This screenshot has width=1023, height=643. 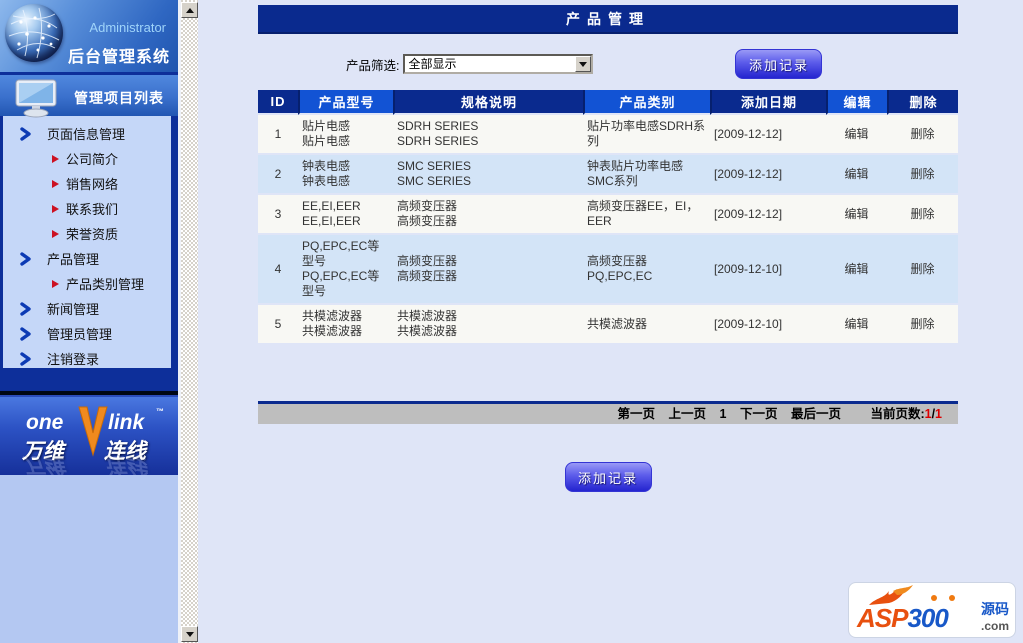 I want to click on cell-model: EE,EI,EER EE,EI,EER, so click(x=345, y=215).